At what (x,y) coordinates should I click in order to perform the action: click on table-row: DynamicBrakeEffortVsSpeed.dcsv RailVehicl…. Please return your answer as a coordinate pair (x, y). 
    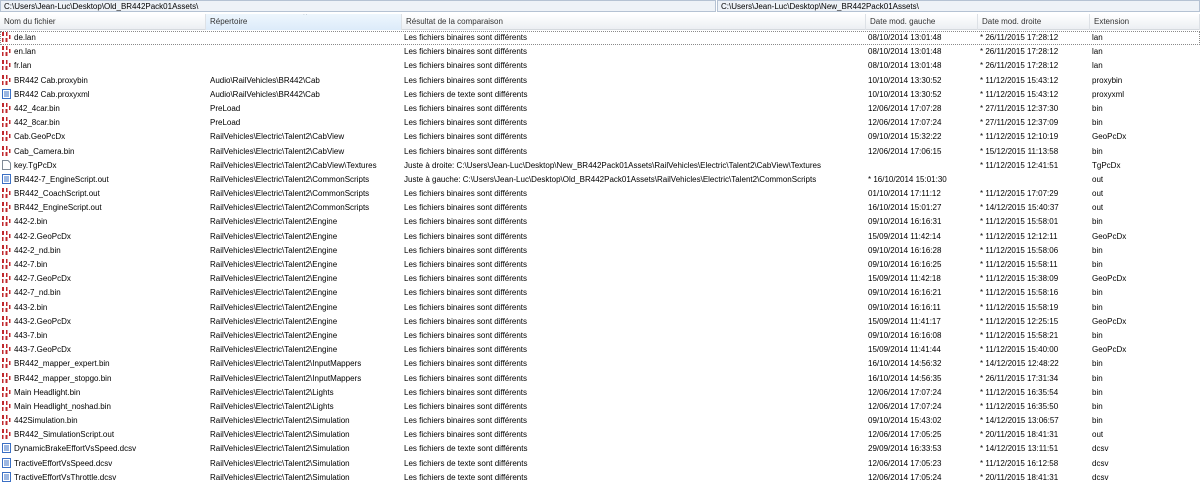
    Looking at the image, I should click on (600, 449).